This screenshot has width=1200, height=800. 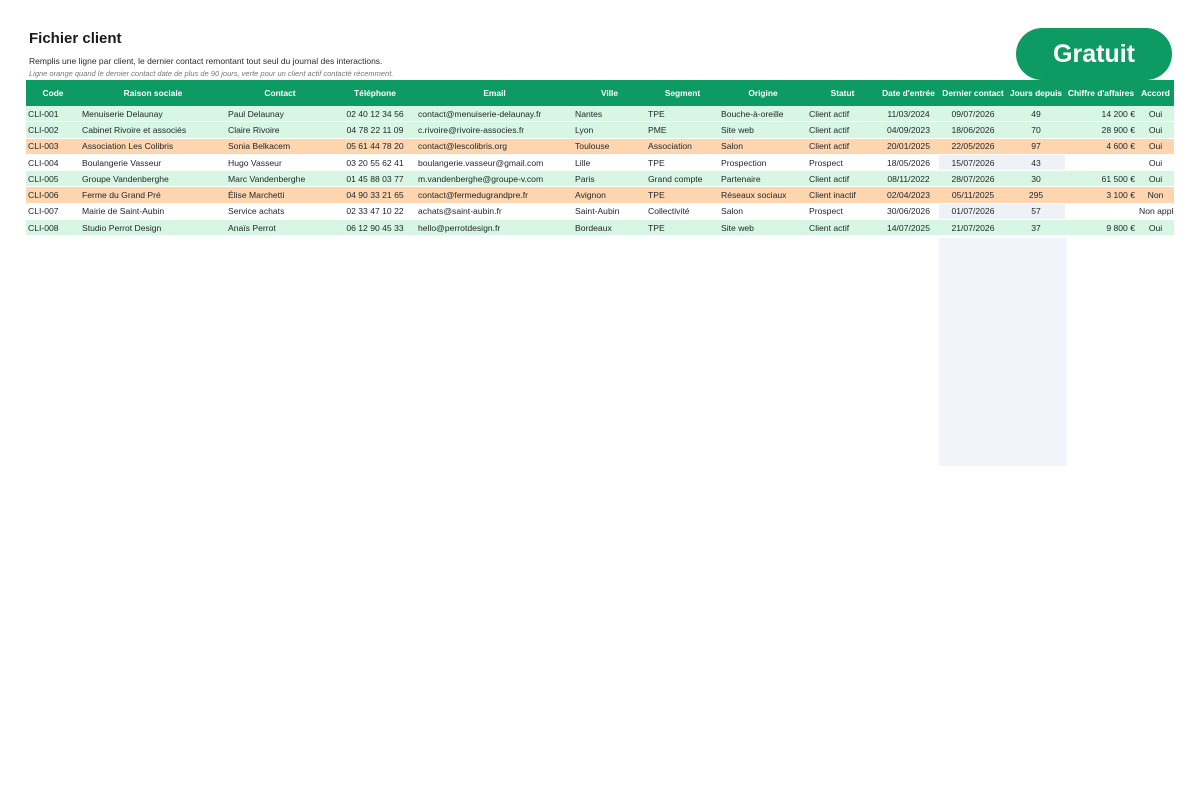 I want to click on cell-segment: Grand compte, so click(x=682, y=179).